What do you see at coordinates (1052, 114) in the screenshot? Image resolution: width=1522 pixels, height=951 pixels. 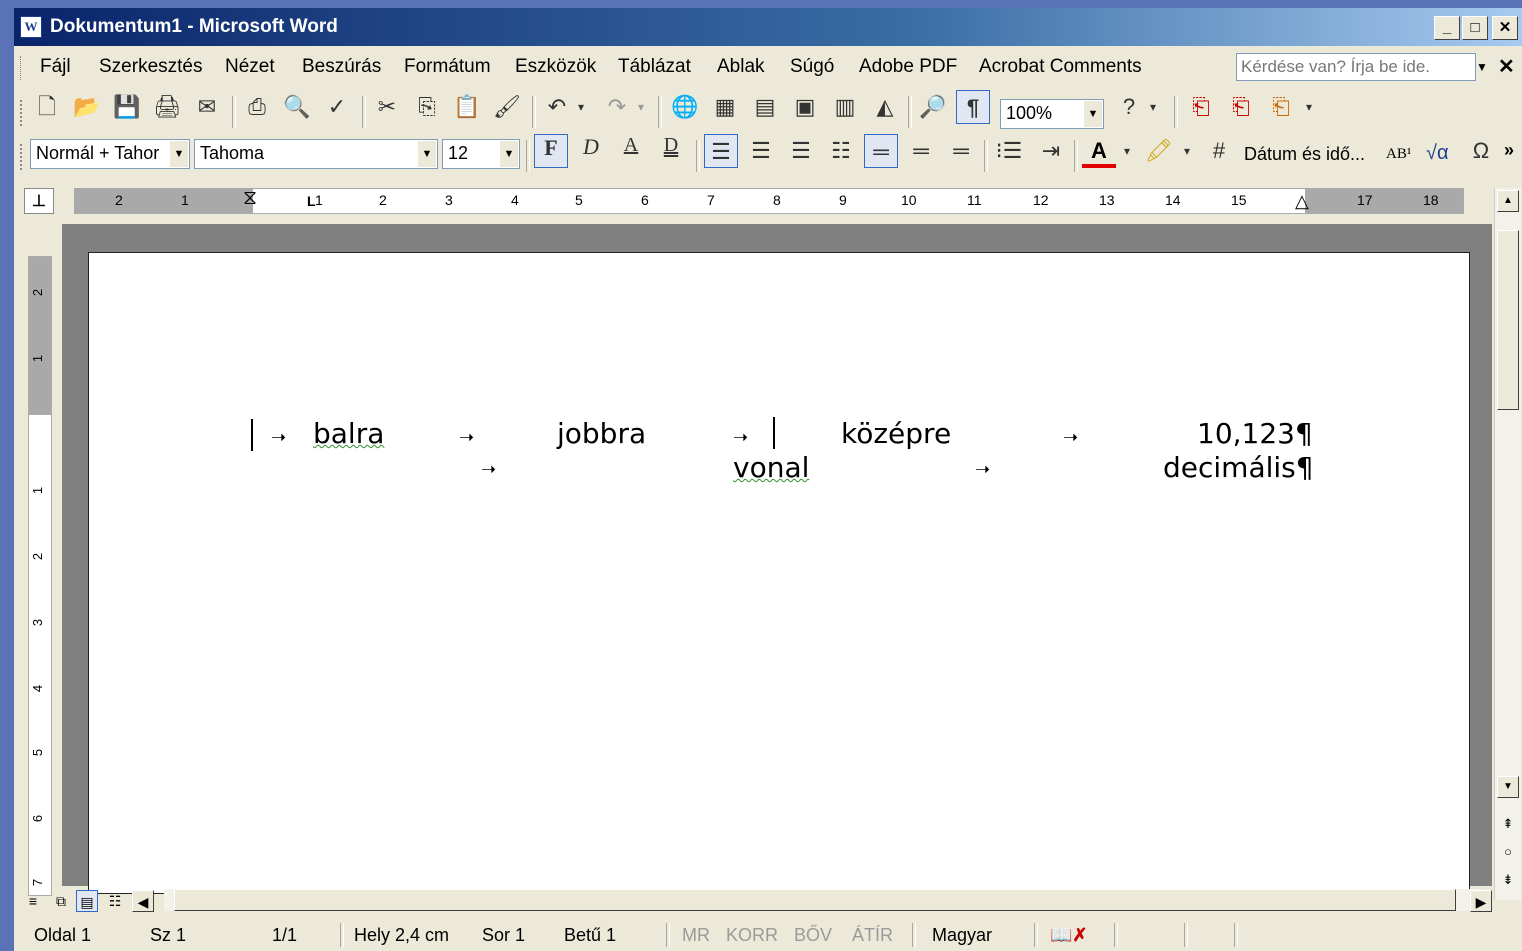 I see `zoom-combo: 100% ▼` at bounding box center [1052, 114].